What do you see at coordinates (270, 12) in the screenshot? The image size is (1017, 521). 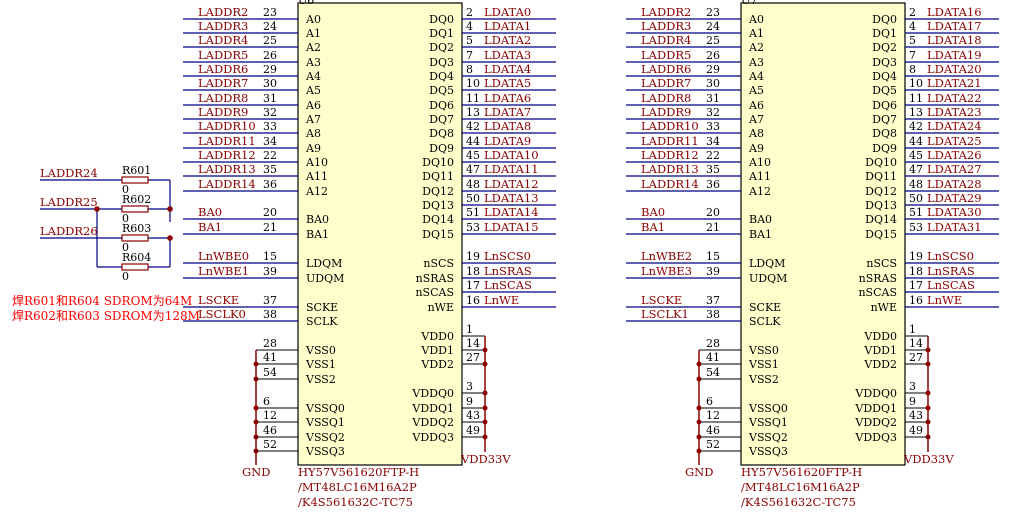 I see `pin-number: 23` at bounding box center [270, 12].